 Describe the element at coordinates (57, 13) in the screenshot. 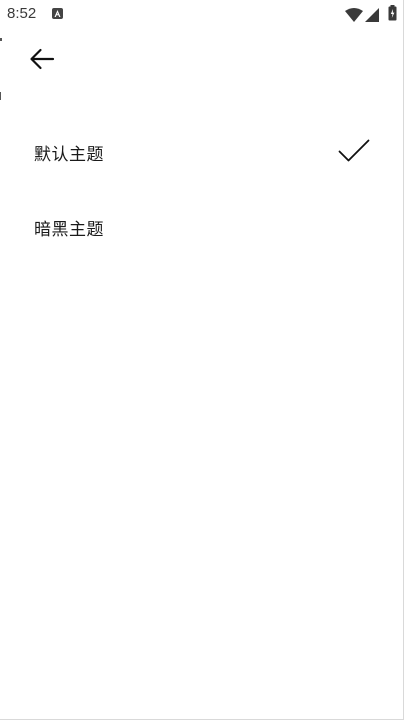

I see `notification-a-icon` at that location.